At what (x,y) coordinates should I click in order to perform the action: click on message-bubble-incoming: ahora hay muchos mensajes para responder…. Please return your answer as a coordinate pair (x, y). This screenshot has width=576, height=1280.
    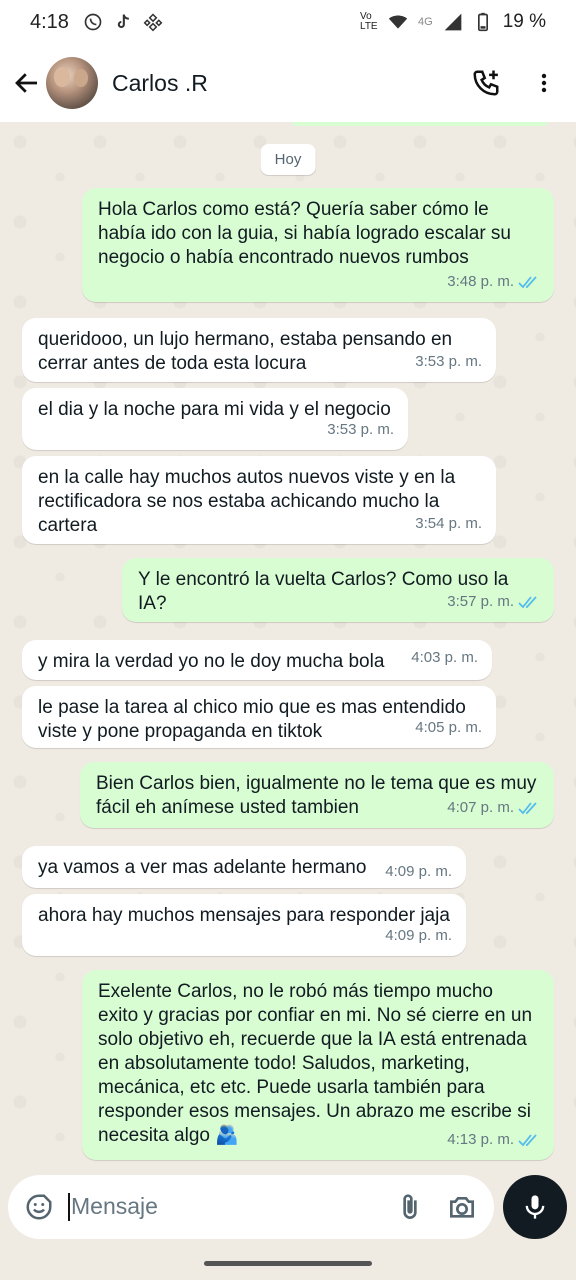
    Looking at the image, I should click on (244, 925).